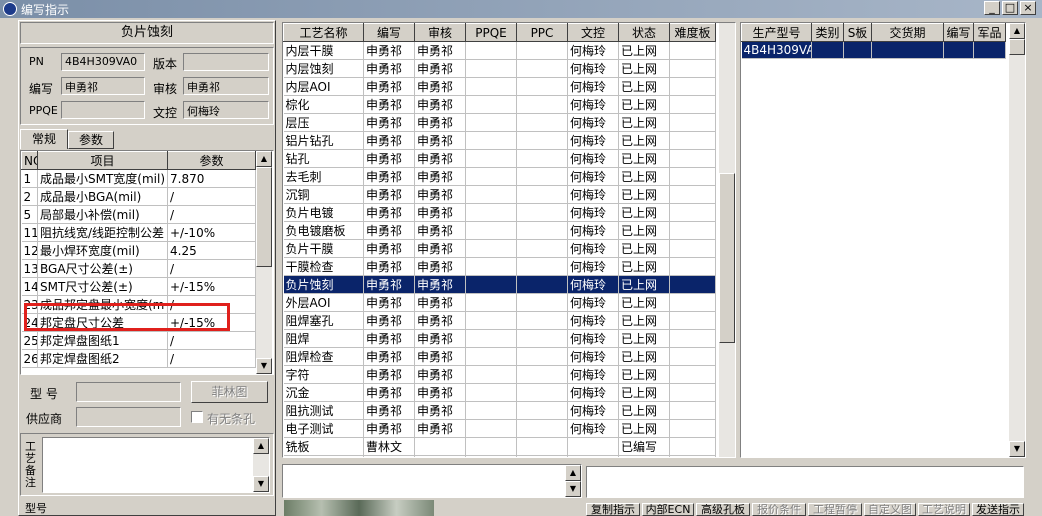  I want to click on param-col-header: 项目, so click(102, 160).